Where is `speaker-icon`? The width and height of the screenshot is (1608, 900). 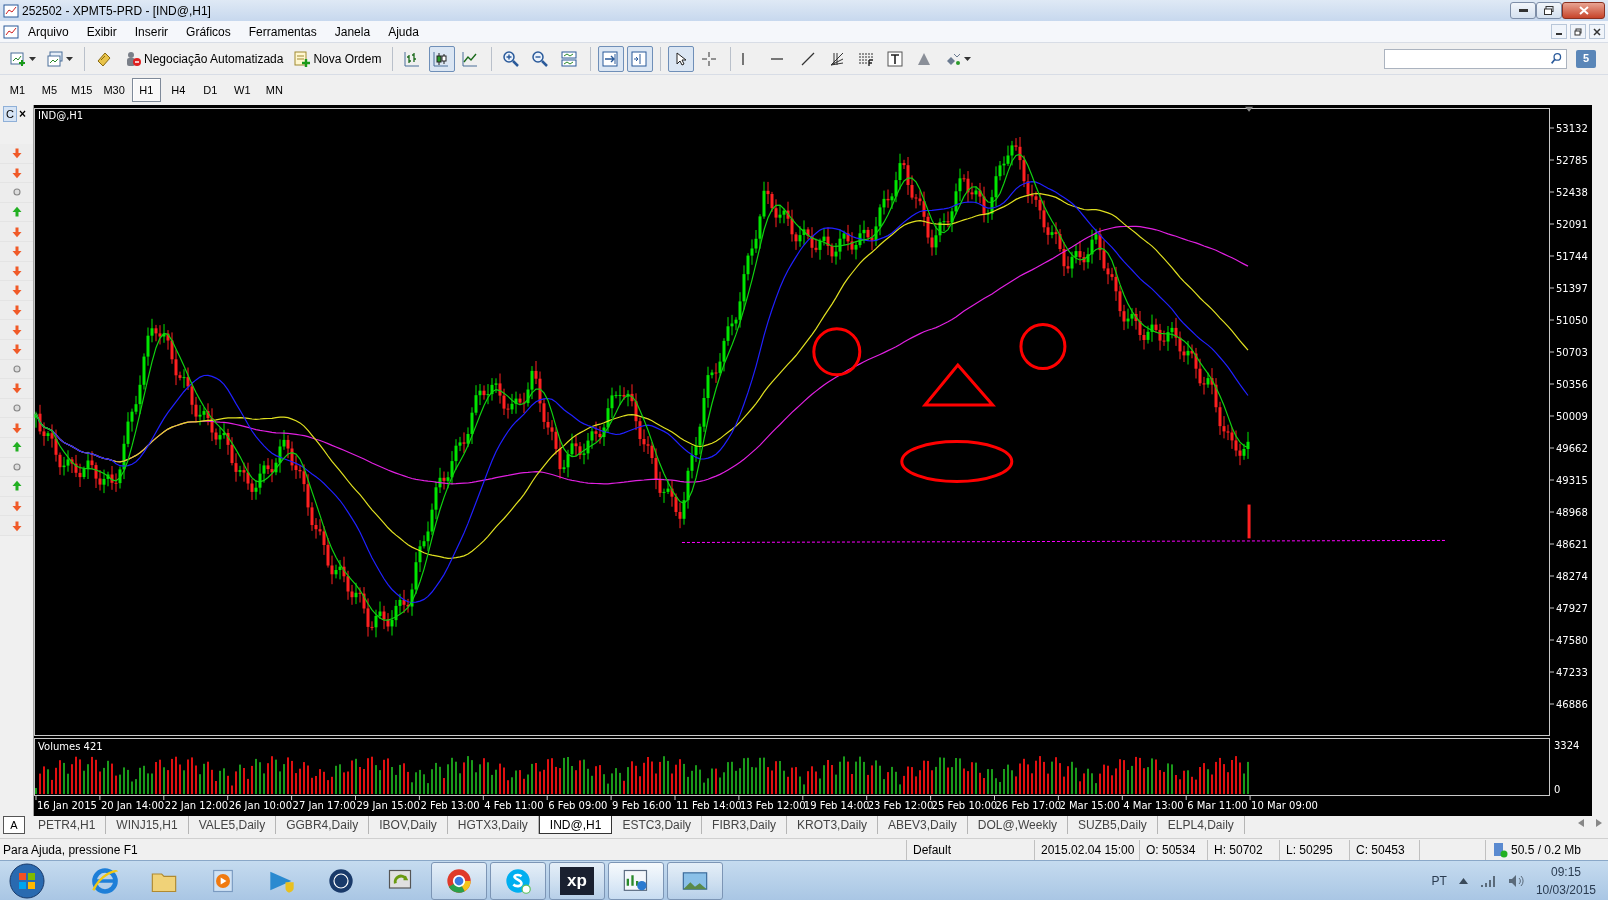 speaker-icon is located at coordinates (1515, 880).